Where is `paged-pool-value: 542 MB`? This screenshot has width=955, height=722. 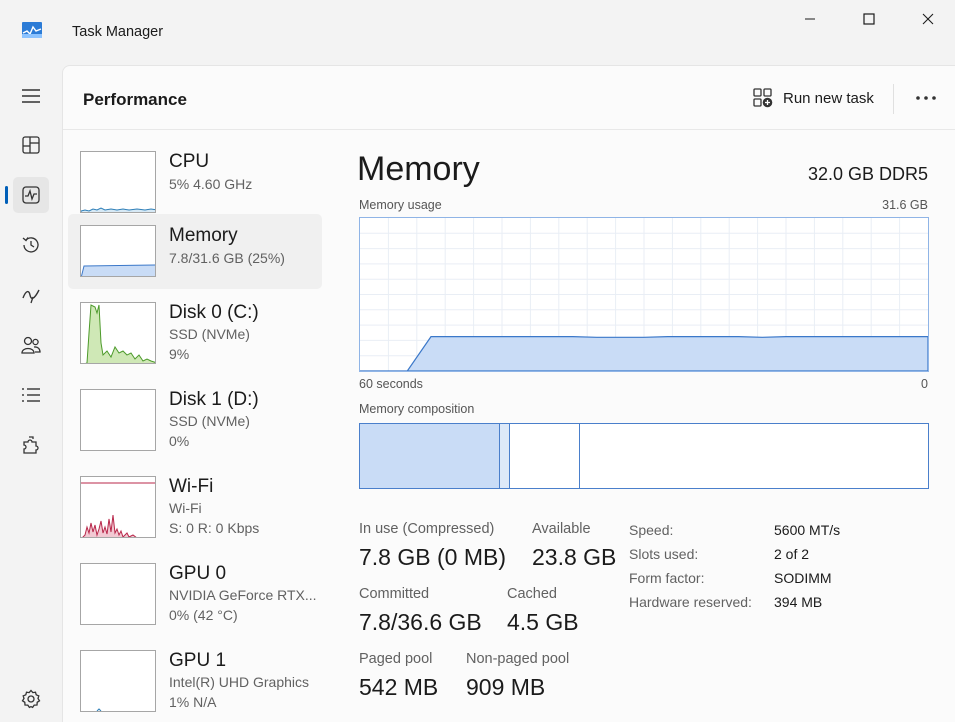 paged-pool-value: 542 MB is located at coordinates (399, 687).